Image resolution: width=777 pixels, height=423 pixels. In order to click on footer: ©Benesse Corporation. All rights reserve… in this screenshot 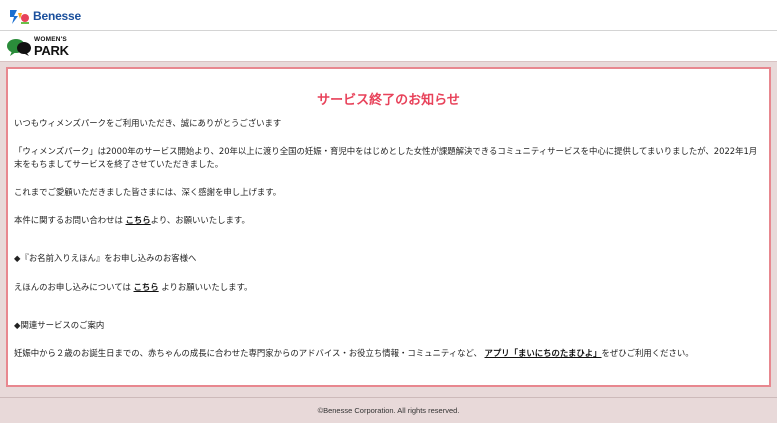, I will do `click(388, 410)`.